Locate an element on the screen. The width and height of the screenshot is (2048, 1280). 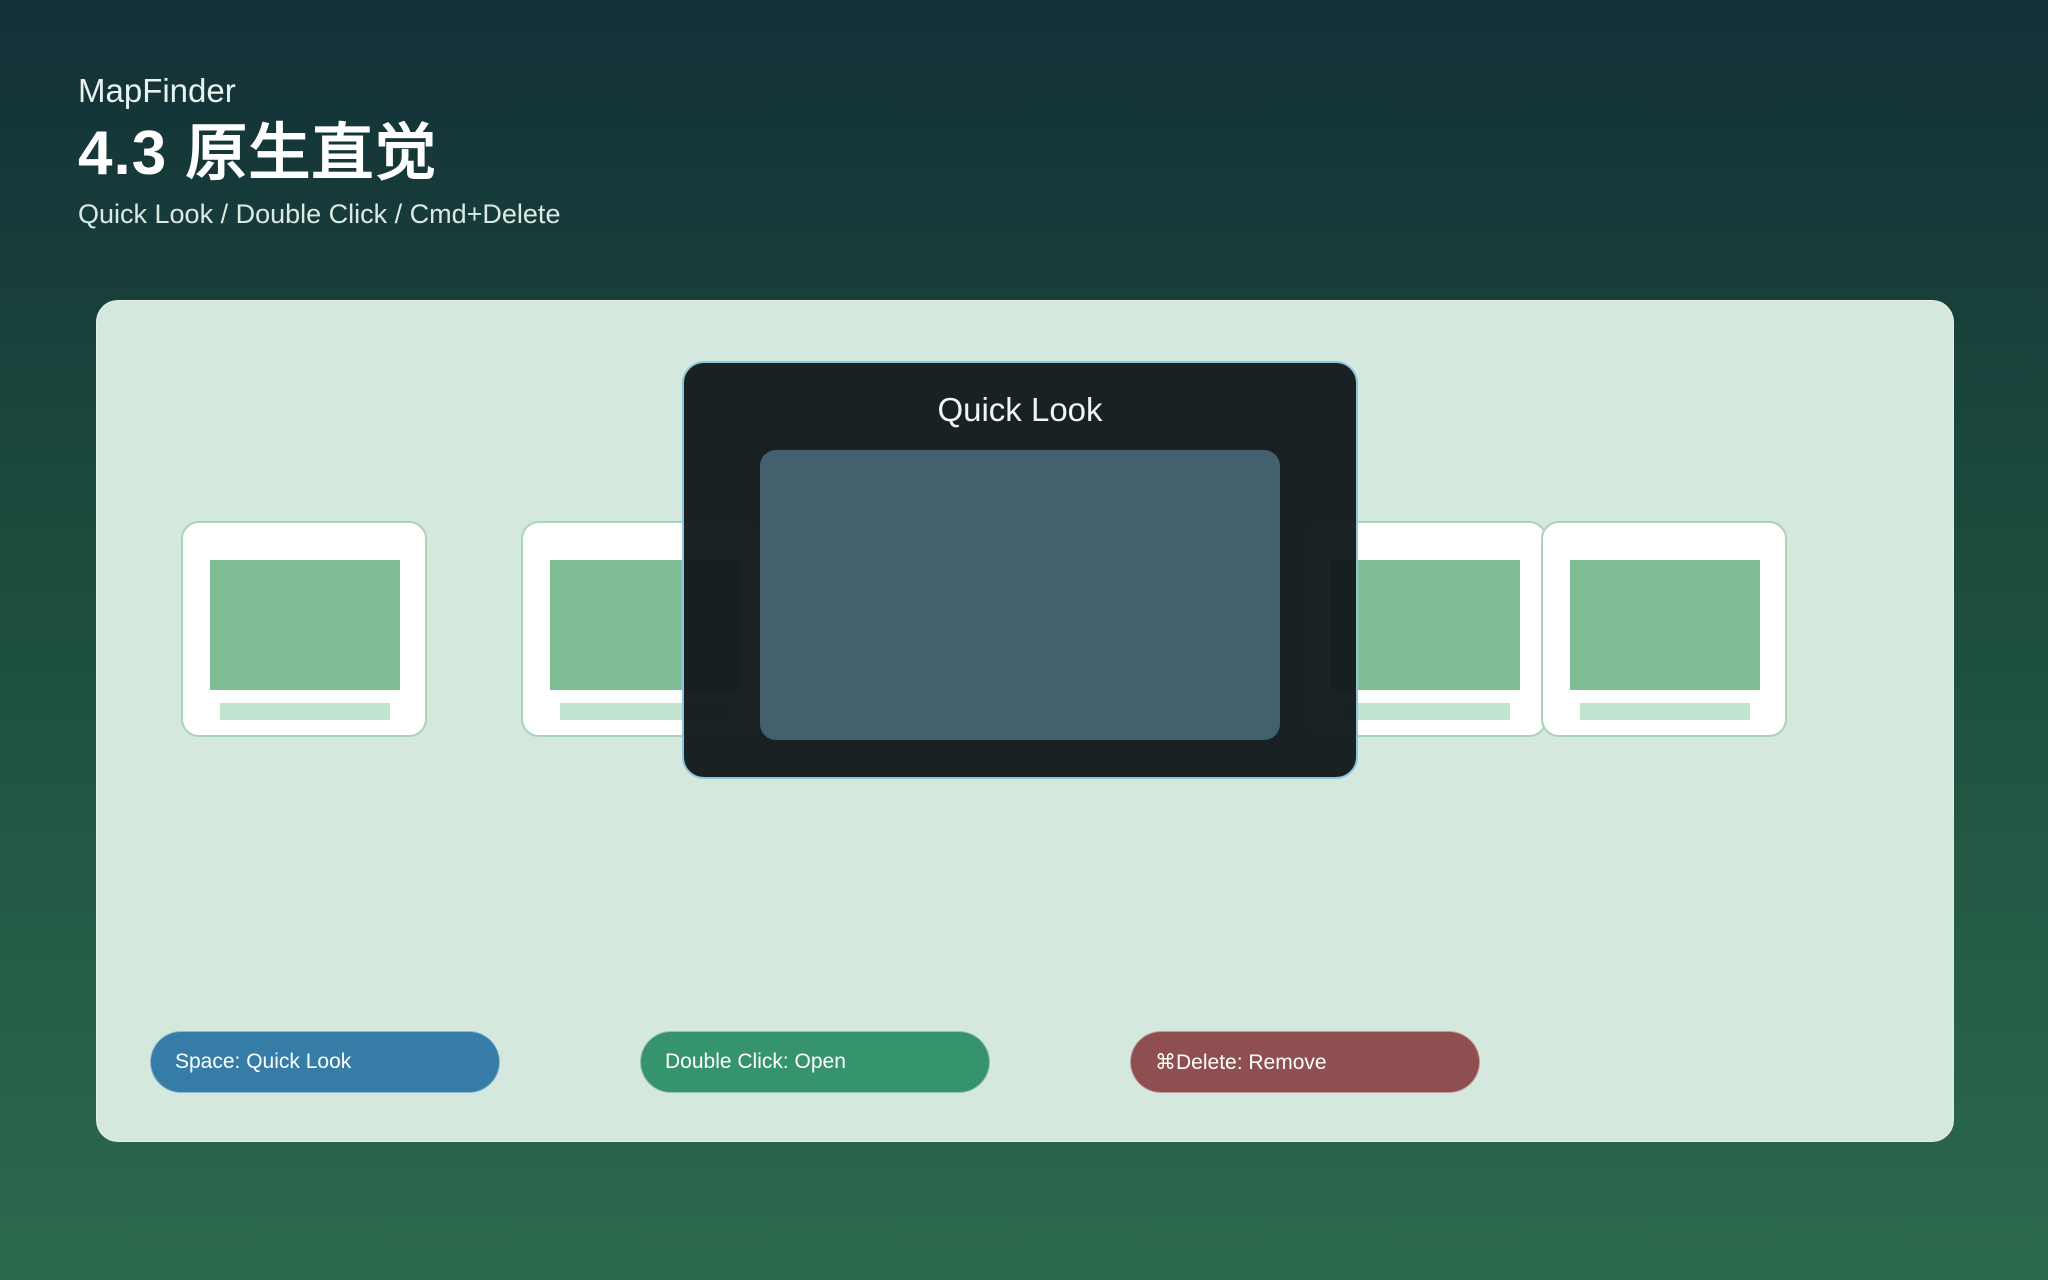
shortcut-label: ⌘Delete: Remove is located at coordinates (1241, 1062).